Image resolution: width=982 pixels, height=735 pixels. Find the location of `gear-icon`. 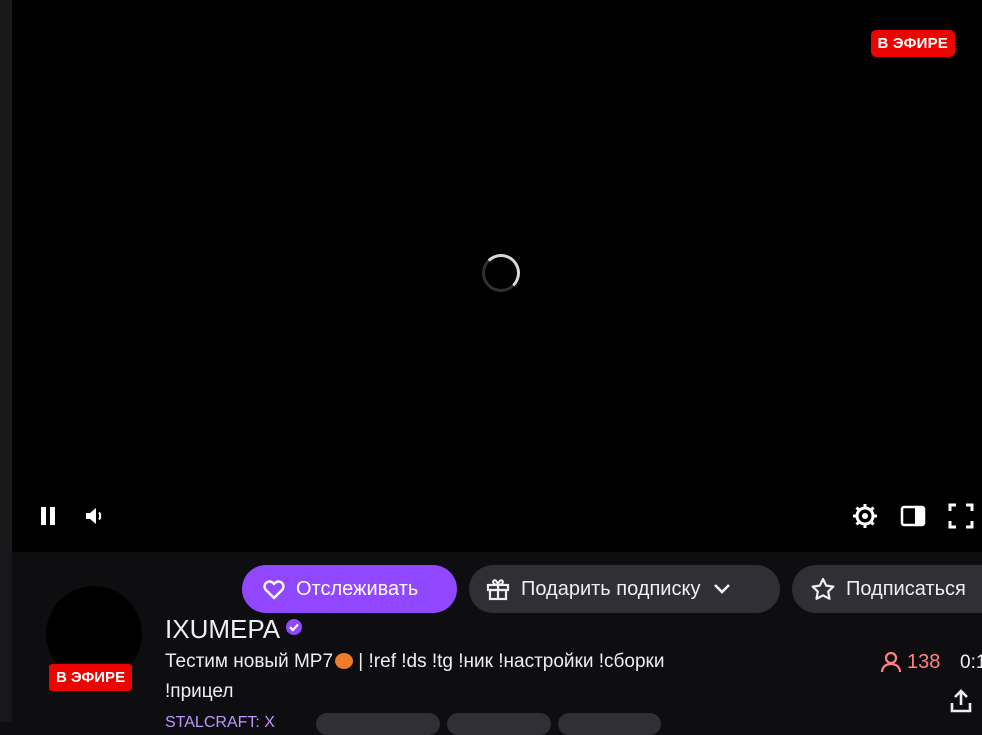

gear-icon is located at coordinates (865, 516).